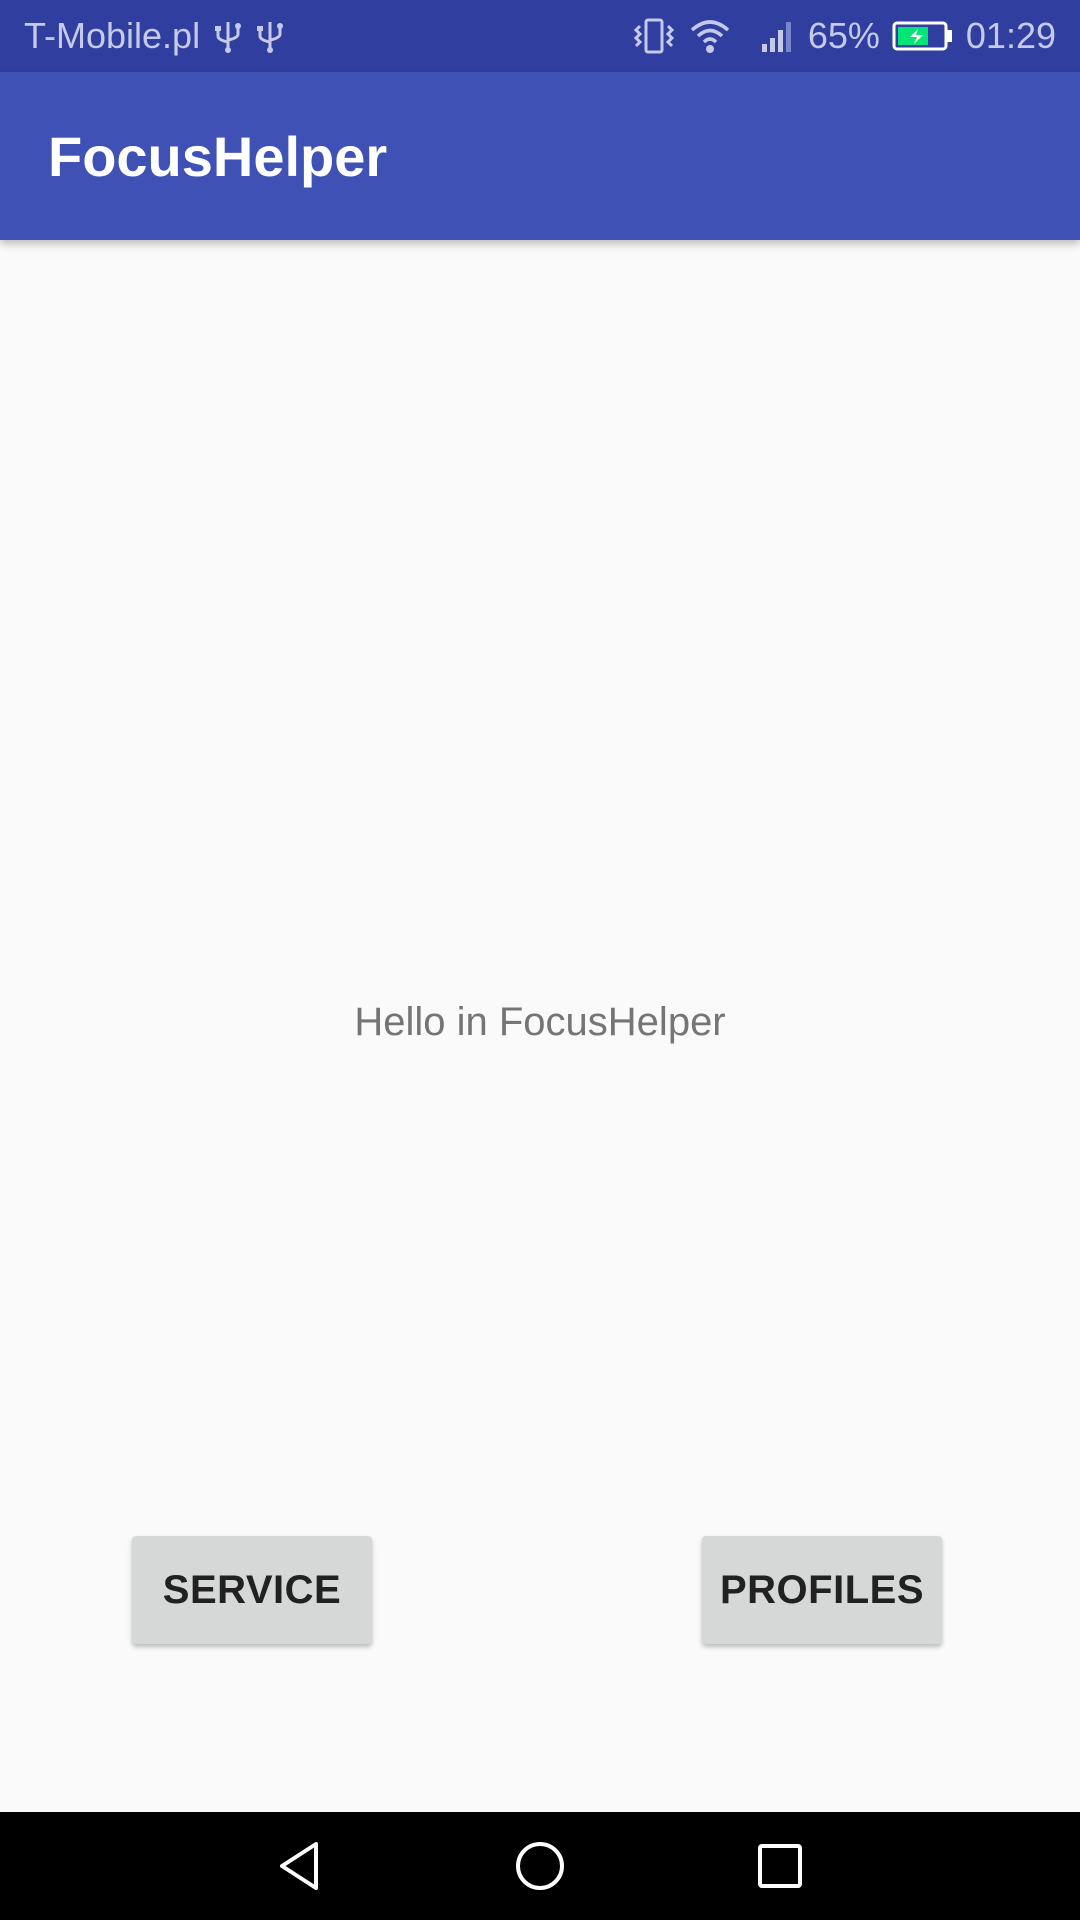  I want to click on status-right: 65% 01:29, so click(844, 36).